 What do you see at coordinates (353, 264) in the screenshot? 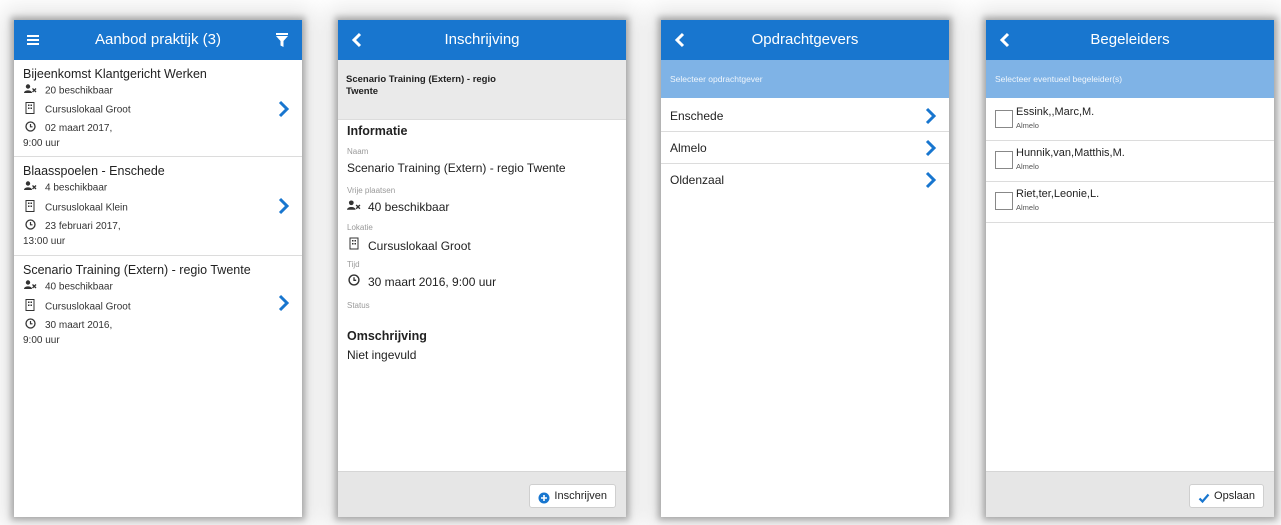
I see `time-label: Tijd` at bounding box center [353, 264].